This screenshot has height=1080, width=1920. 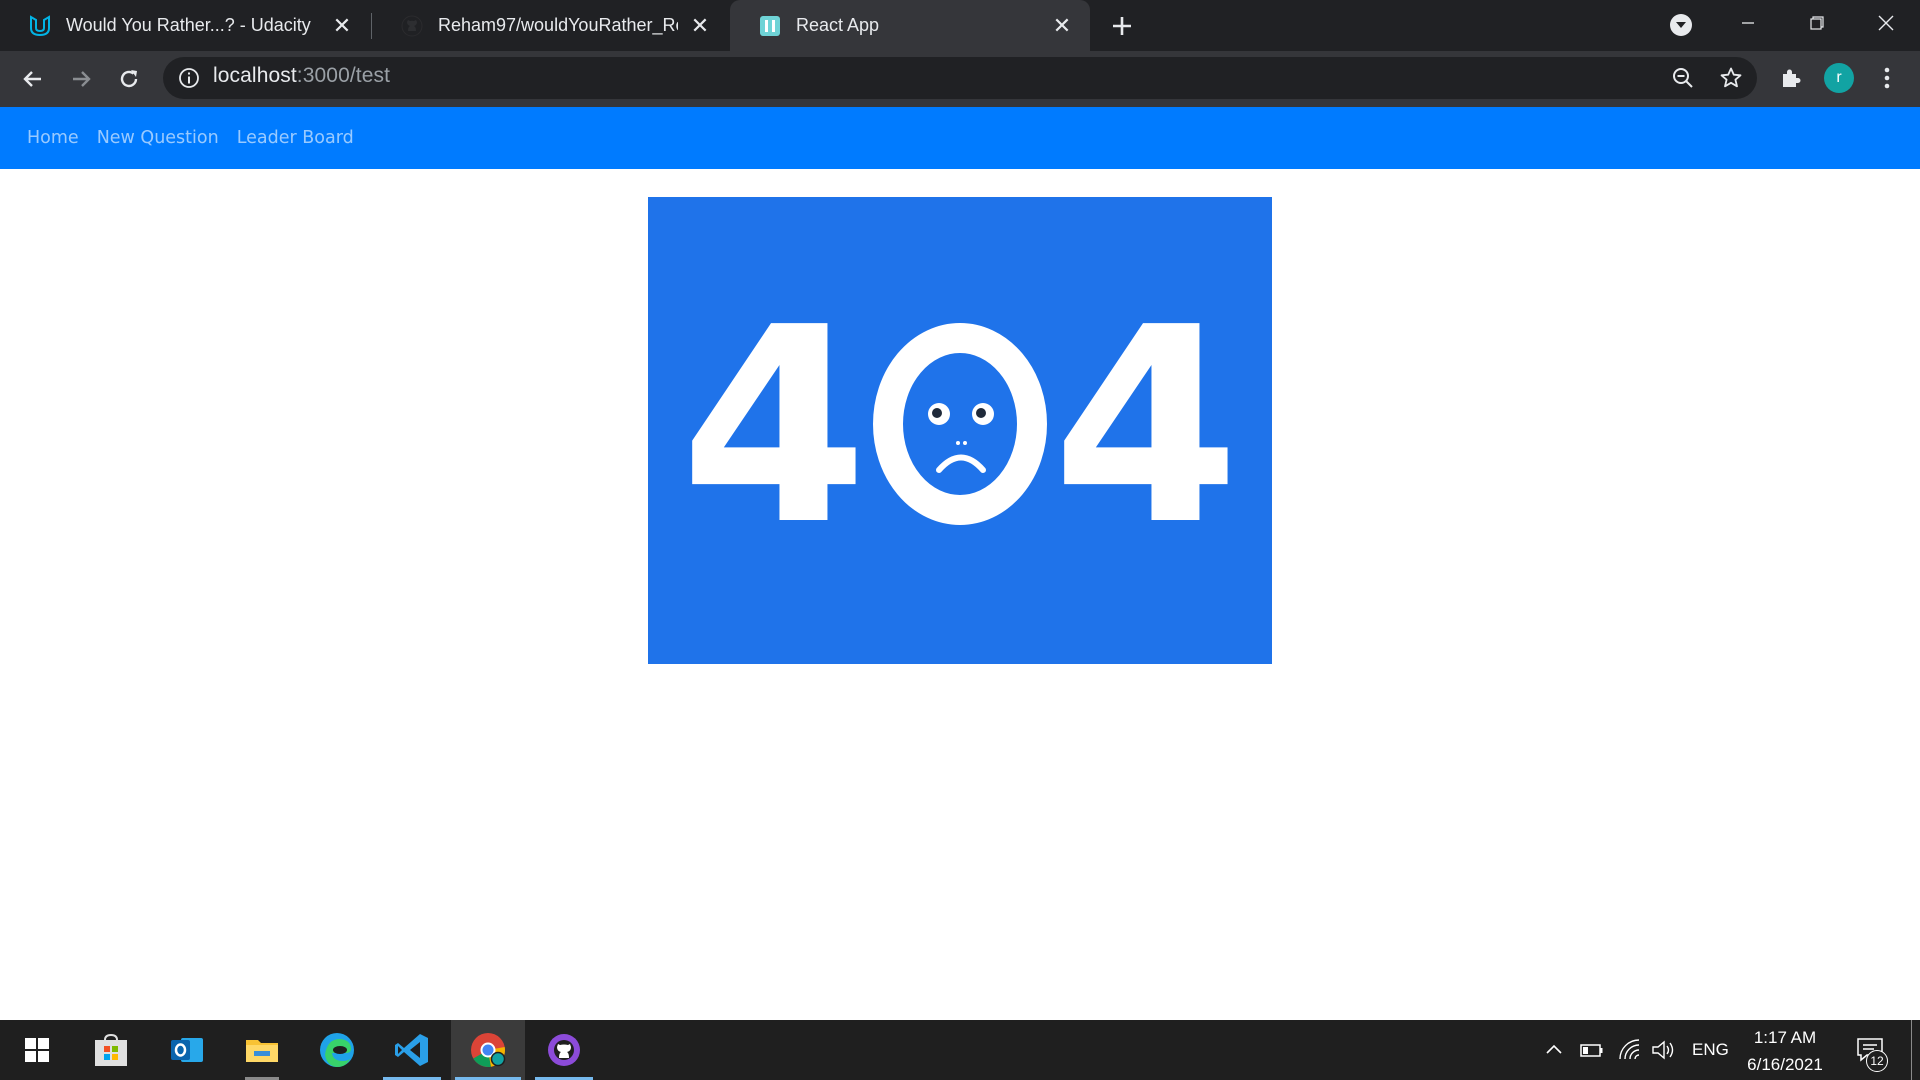 I want to click on url-path: :3000/test, so click(x=343, y=75).